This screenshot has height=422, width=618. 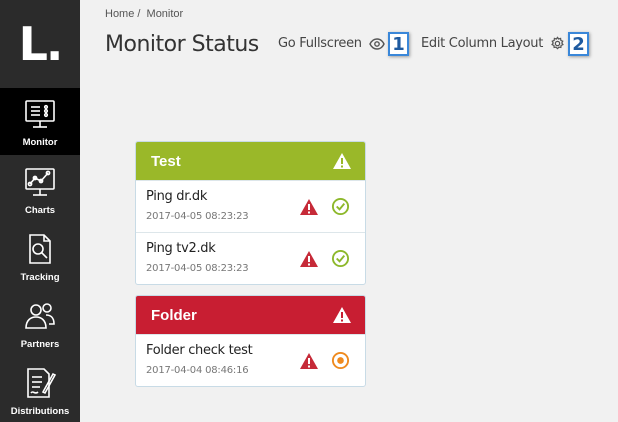 I want to click on sidebar-item-label: Charts, so click(x=40, y=210).